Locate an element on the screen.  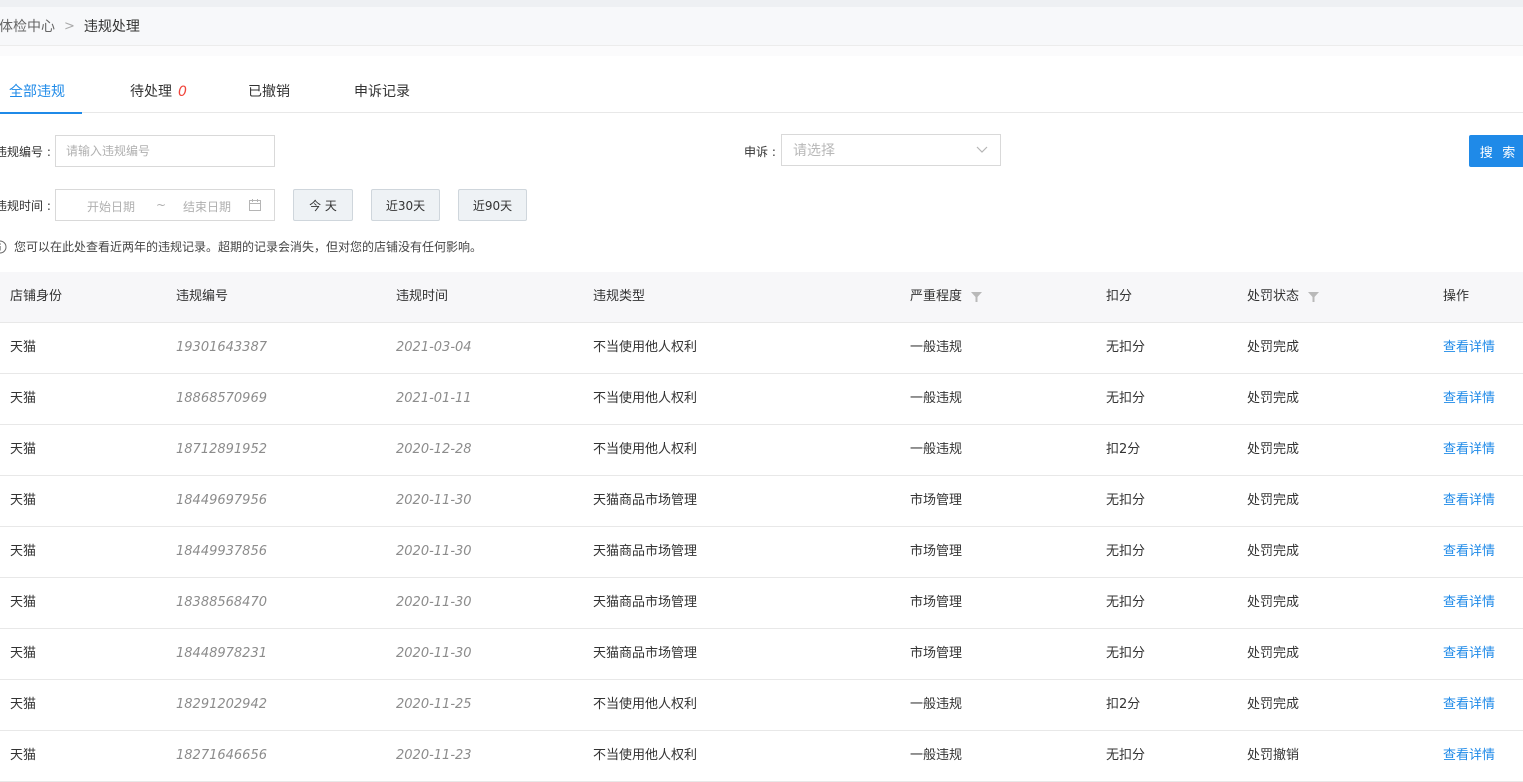
last-30-days-button: 近30天 is located at coordinates (405, 205).